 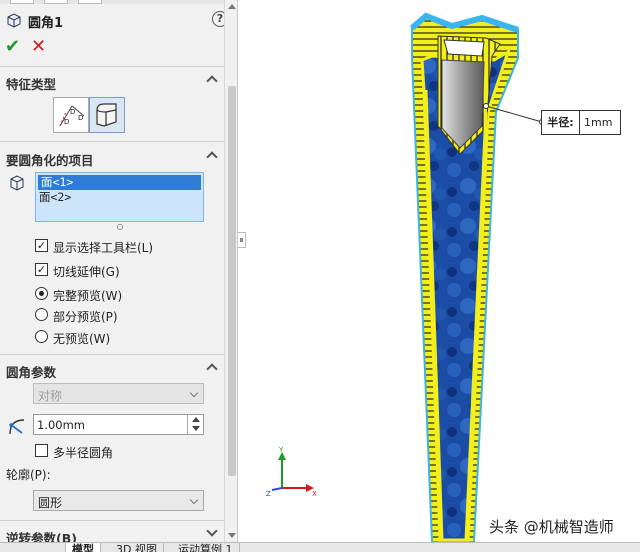 I want to click on face-selection-list: 面<1> 面<2>, so click(x=119, y=197).